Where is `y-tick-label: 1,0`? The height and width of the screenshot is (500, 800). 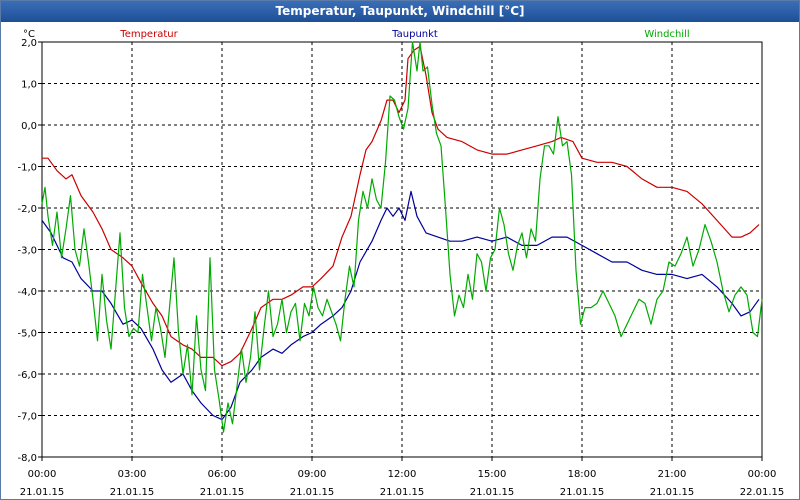
y-tick-label: 1,0 is located at coordinates (29, 85).